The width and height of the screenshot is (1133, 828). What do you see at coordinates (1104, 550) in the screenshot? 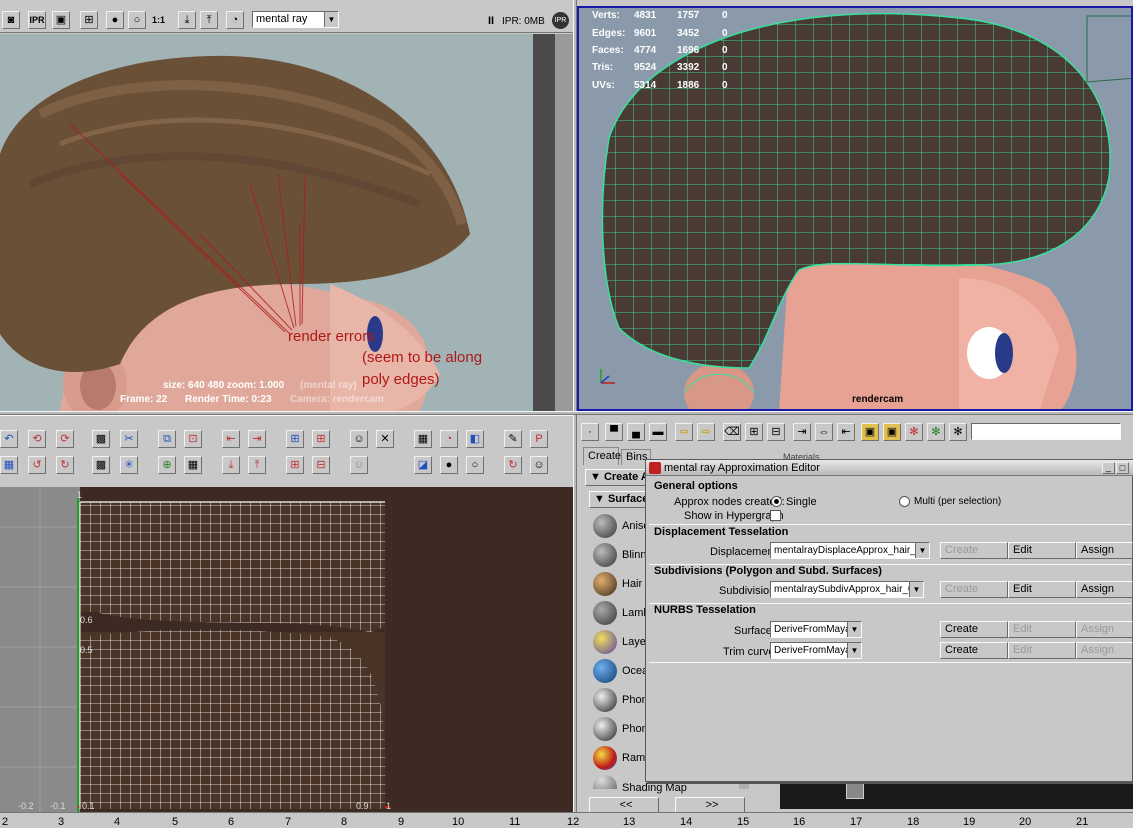
I see `displacement-assign-button: Assign` at bounding box center [1104, 550].